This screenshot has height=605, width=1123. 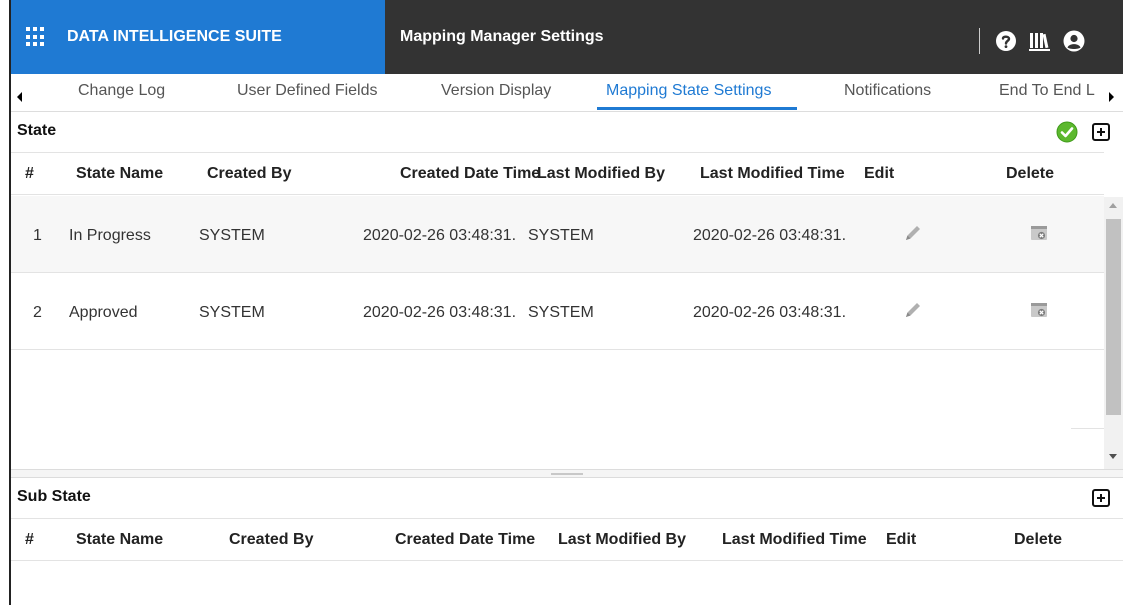 I want to click on pane-splitter, so click(x=567, y=473).